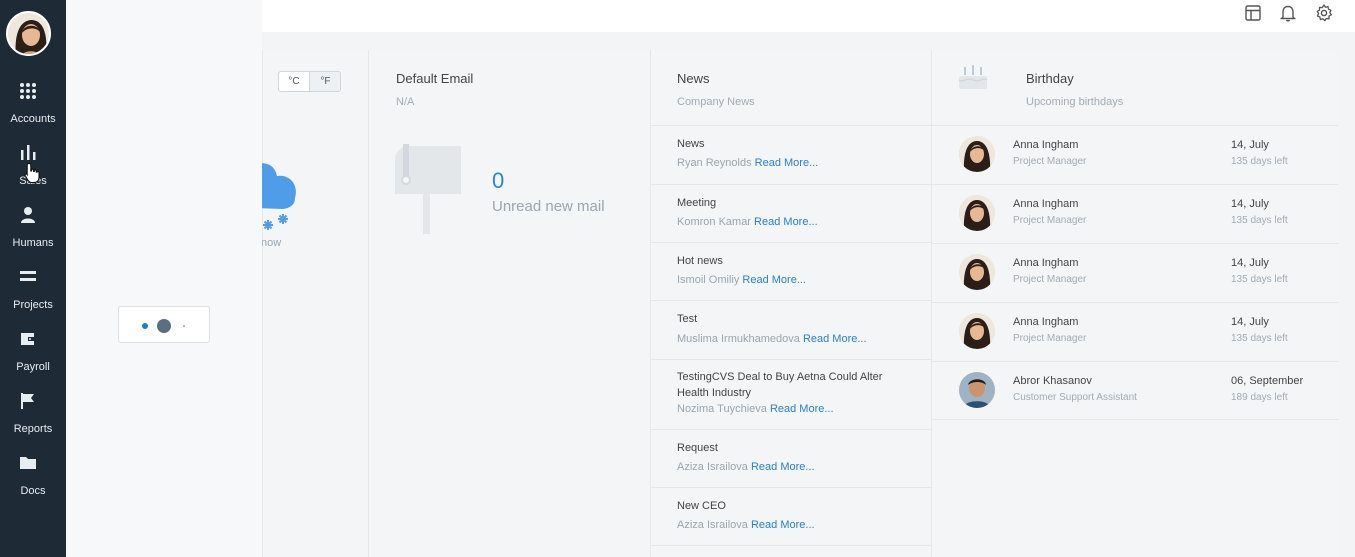  What do you see at coordinates (498, 180) in the screenshot?
I see `unread-mail-count: 0` at bounding box center [498, 180].